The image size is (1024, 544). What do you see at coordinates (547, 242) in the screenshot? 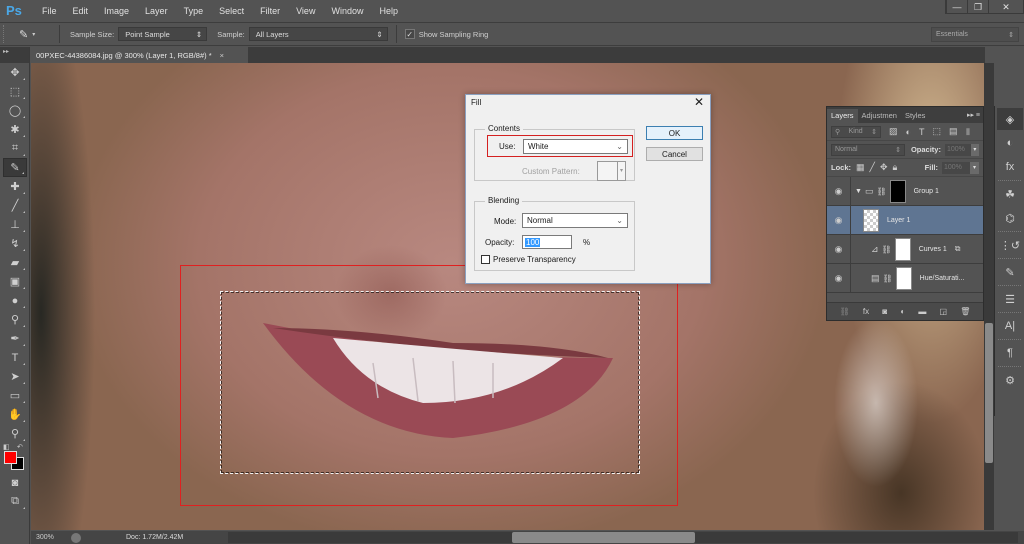
I see `opacity-input: 100` at bounding box center [547, 242].